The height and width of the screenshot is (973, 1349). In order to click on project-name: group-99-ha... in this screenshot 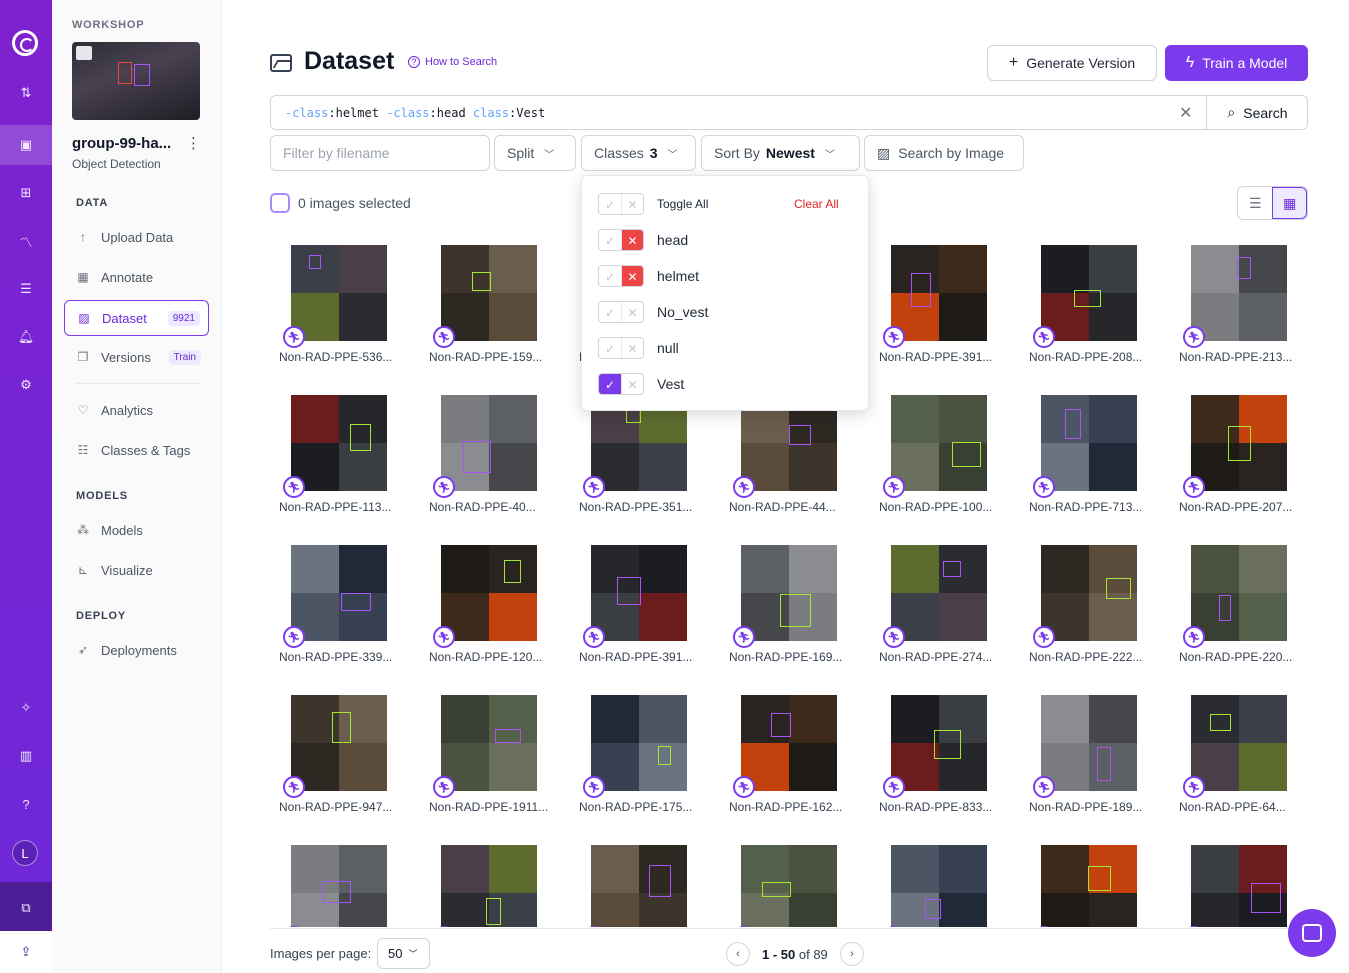, I will do `click(121, 143)`.